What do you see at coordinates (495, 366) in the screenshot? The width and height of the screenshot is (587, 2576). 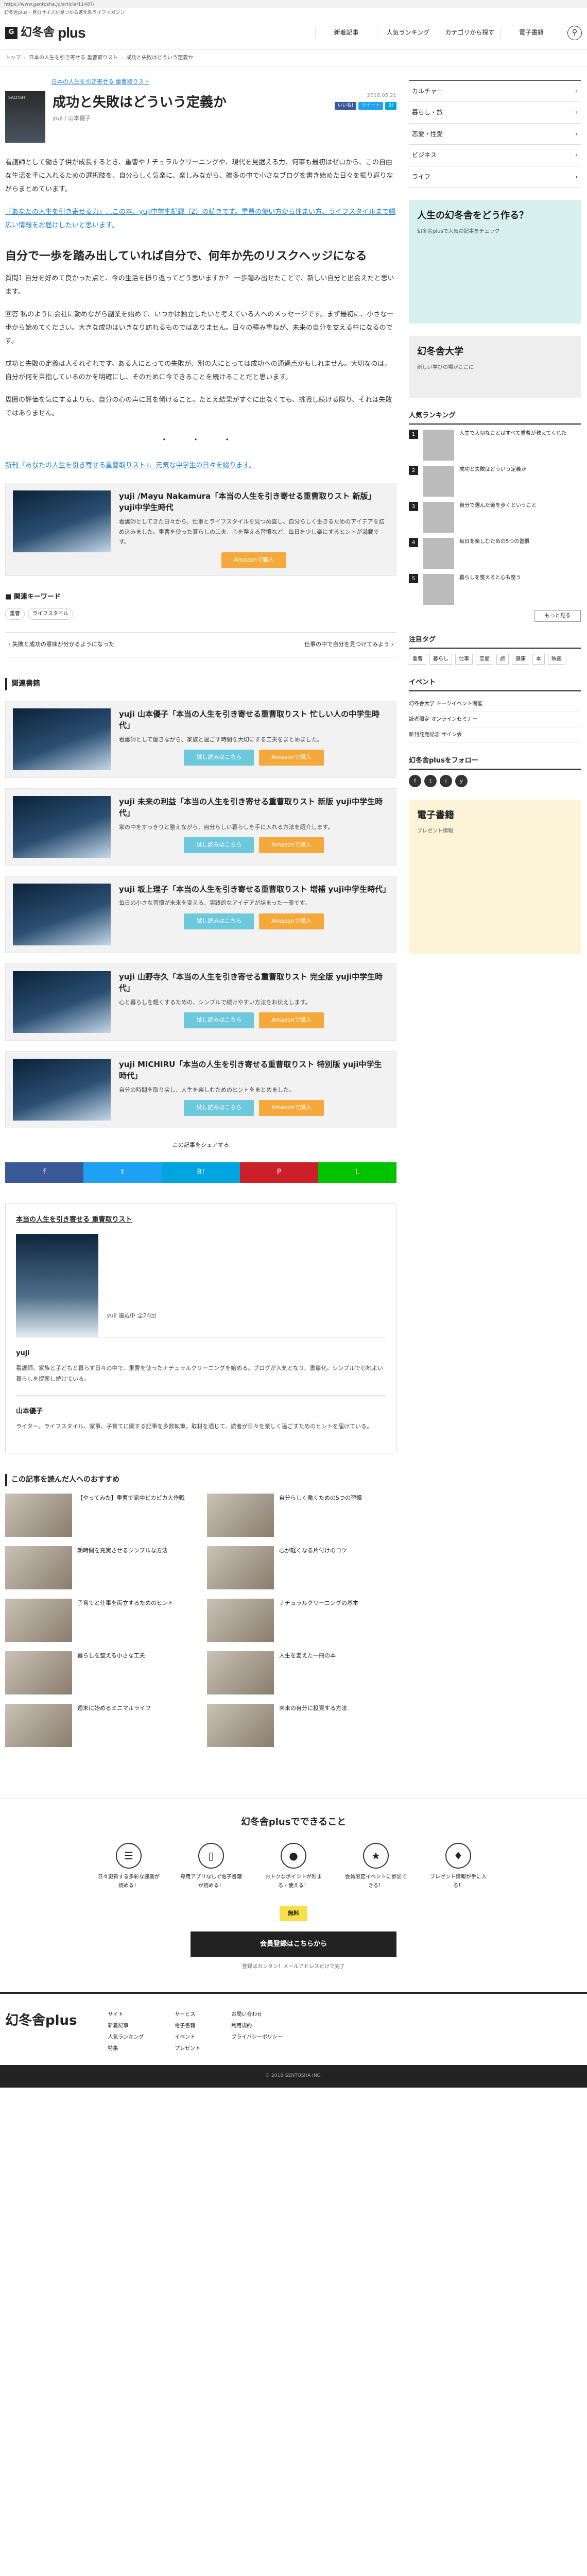 I see `sidebar-ad: 幻冬舎大学 新しい学びの場がここに` at bounding box center [495, 366].